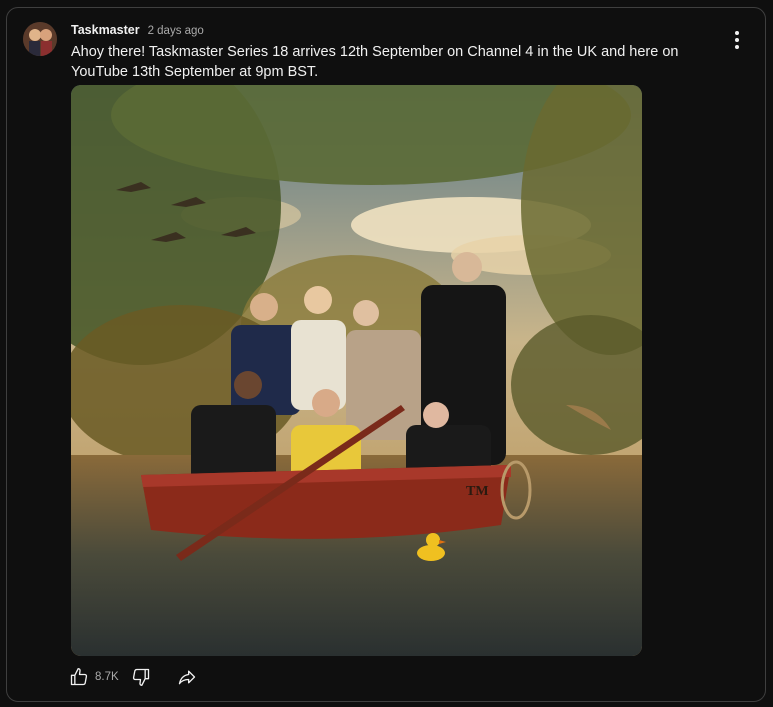 The width and height of the screenshot is (773, 707). What do you see at coordinates (107, 677) in the screenshot?
I see `like-count: 8.7K` at bounding box center [107, 677].